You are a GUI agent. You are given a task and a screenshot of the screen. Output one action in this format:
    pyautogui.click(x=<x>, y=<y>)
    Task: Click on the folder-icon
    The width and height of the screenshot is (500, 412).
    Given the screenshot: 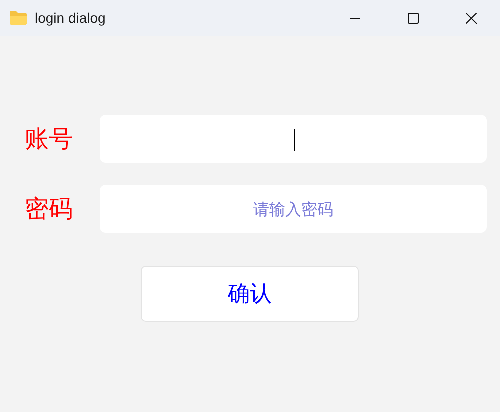 What is the action you would take?
    pyautogui.click(x=18, y=18)
    